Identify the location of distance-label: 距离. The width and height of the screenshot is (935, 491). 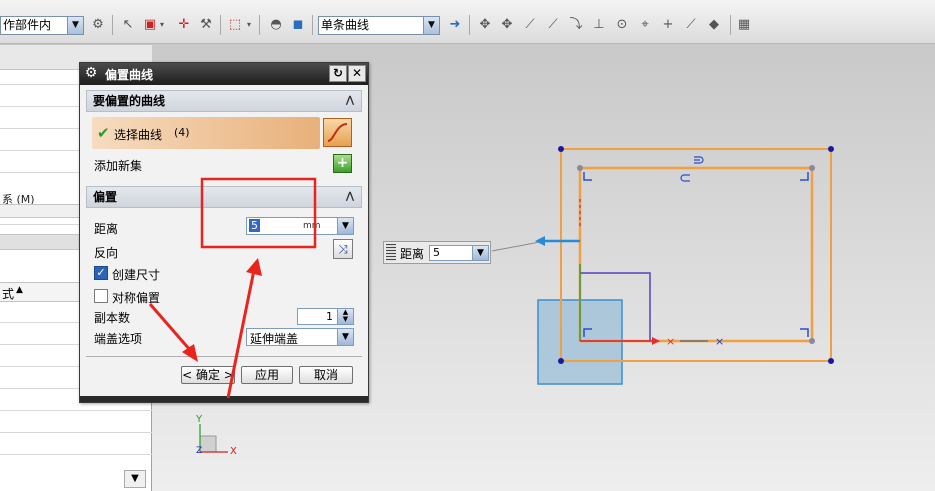
(106, 229).